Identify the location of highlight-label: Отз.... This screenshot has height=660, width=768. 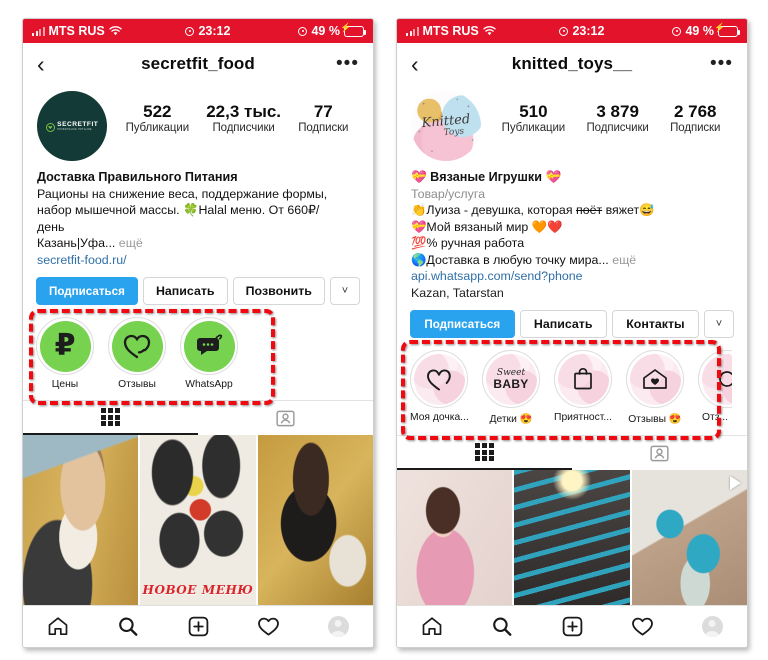
(715, 418).